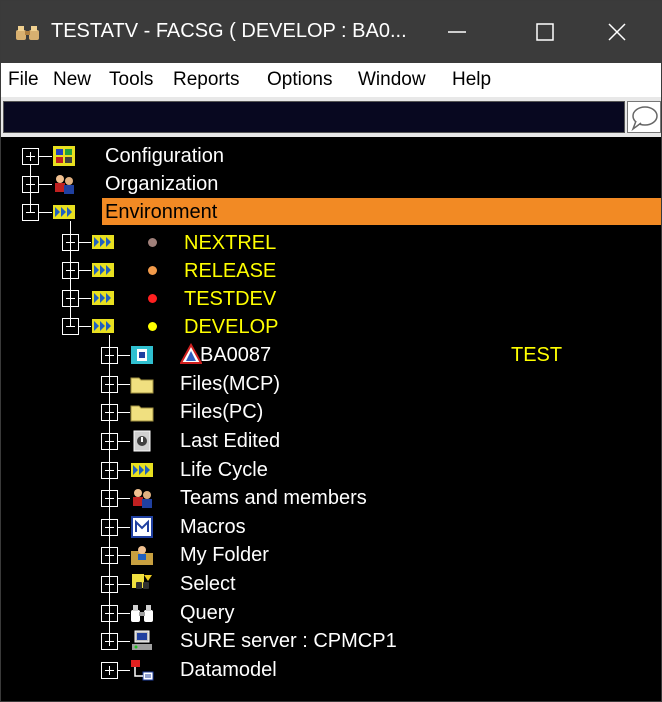 The image size is (662, 702). Describe the element at coordinates (471, 80) in the screenshot. I see `menu-help: Help` at that location.